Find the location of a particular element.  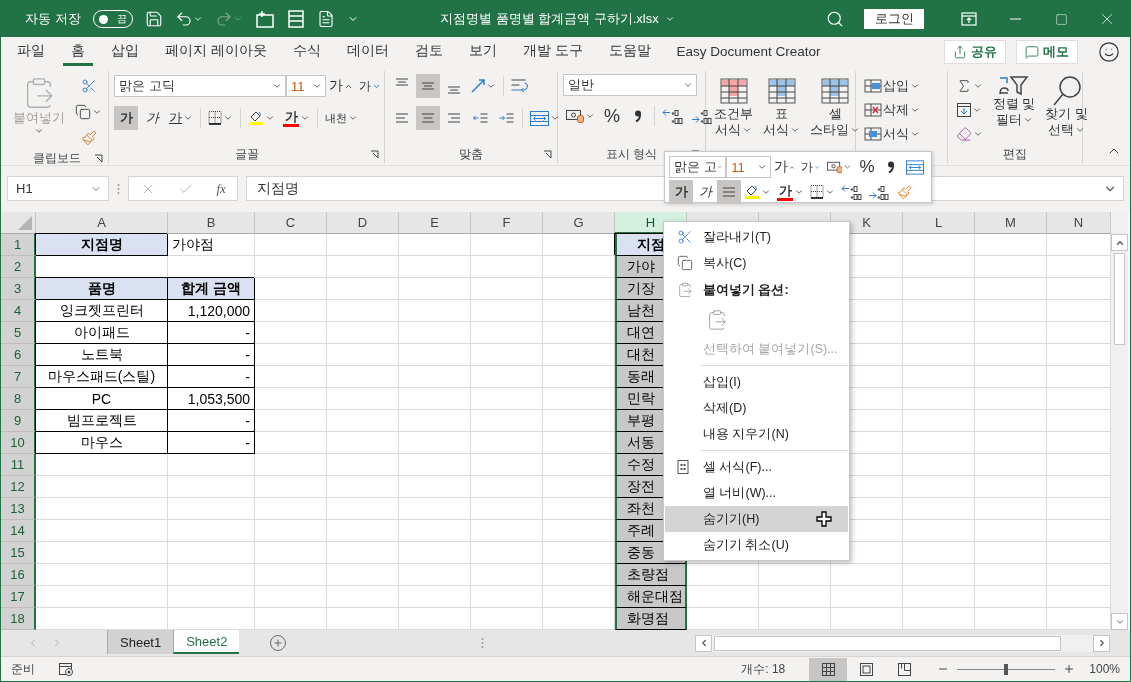

row-header: 17 is located at coordinates (18, 597).